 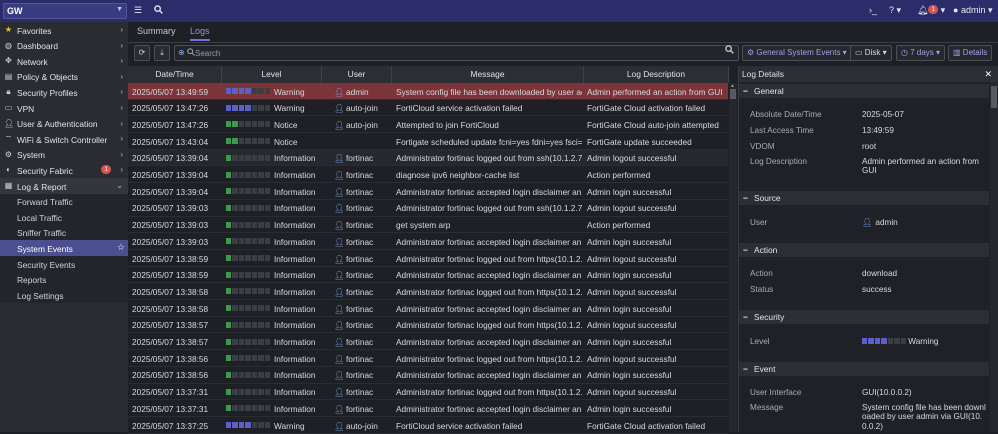 What do you see at coordinates (339, 408) in the screenshot?
I see `user-icon: 👤︎` at bounding box center [339, 408].